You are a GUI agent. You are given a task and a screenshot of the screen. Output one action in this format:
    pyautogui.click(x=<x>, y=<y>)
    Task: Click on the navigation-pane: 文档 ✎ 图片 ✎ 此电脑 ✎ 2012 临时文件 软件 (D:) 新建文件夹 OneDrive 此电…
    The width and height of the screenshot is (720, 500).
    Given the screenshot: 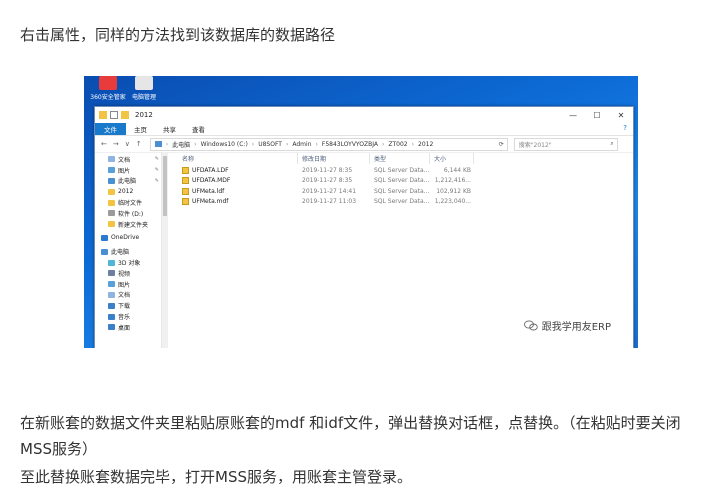 What is the action you would take?
    pyautogui.click(x=128, y=250)
    